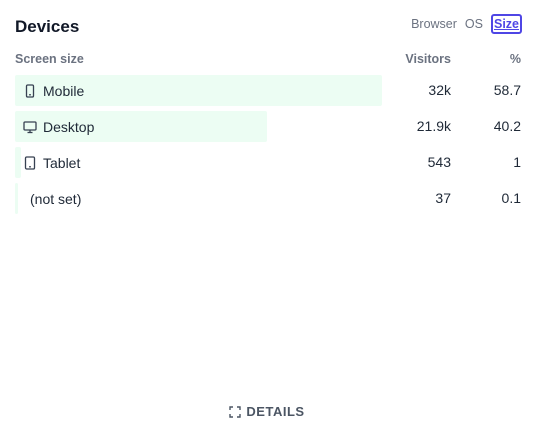 Image resolution: width=534 pixels, height=433 pixels. I want to click on mobile-icon, so click(30, 91).